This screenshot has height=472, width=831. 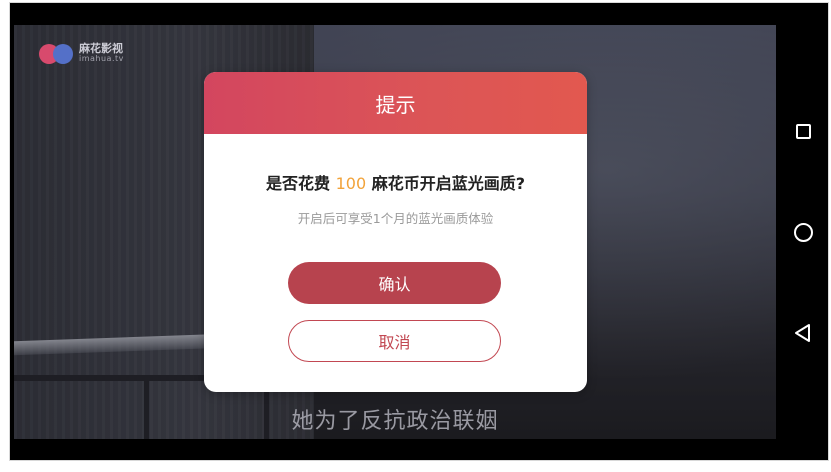 What do you see at coordinates (297, 183) in the screenshot?
I see `question-prefix: 是否花费` at bounding box center [297, 183].